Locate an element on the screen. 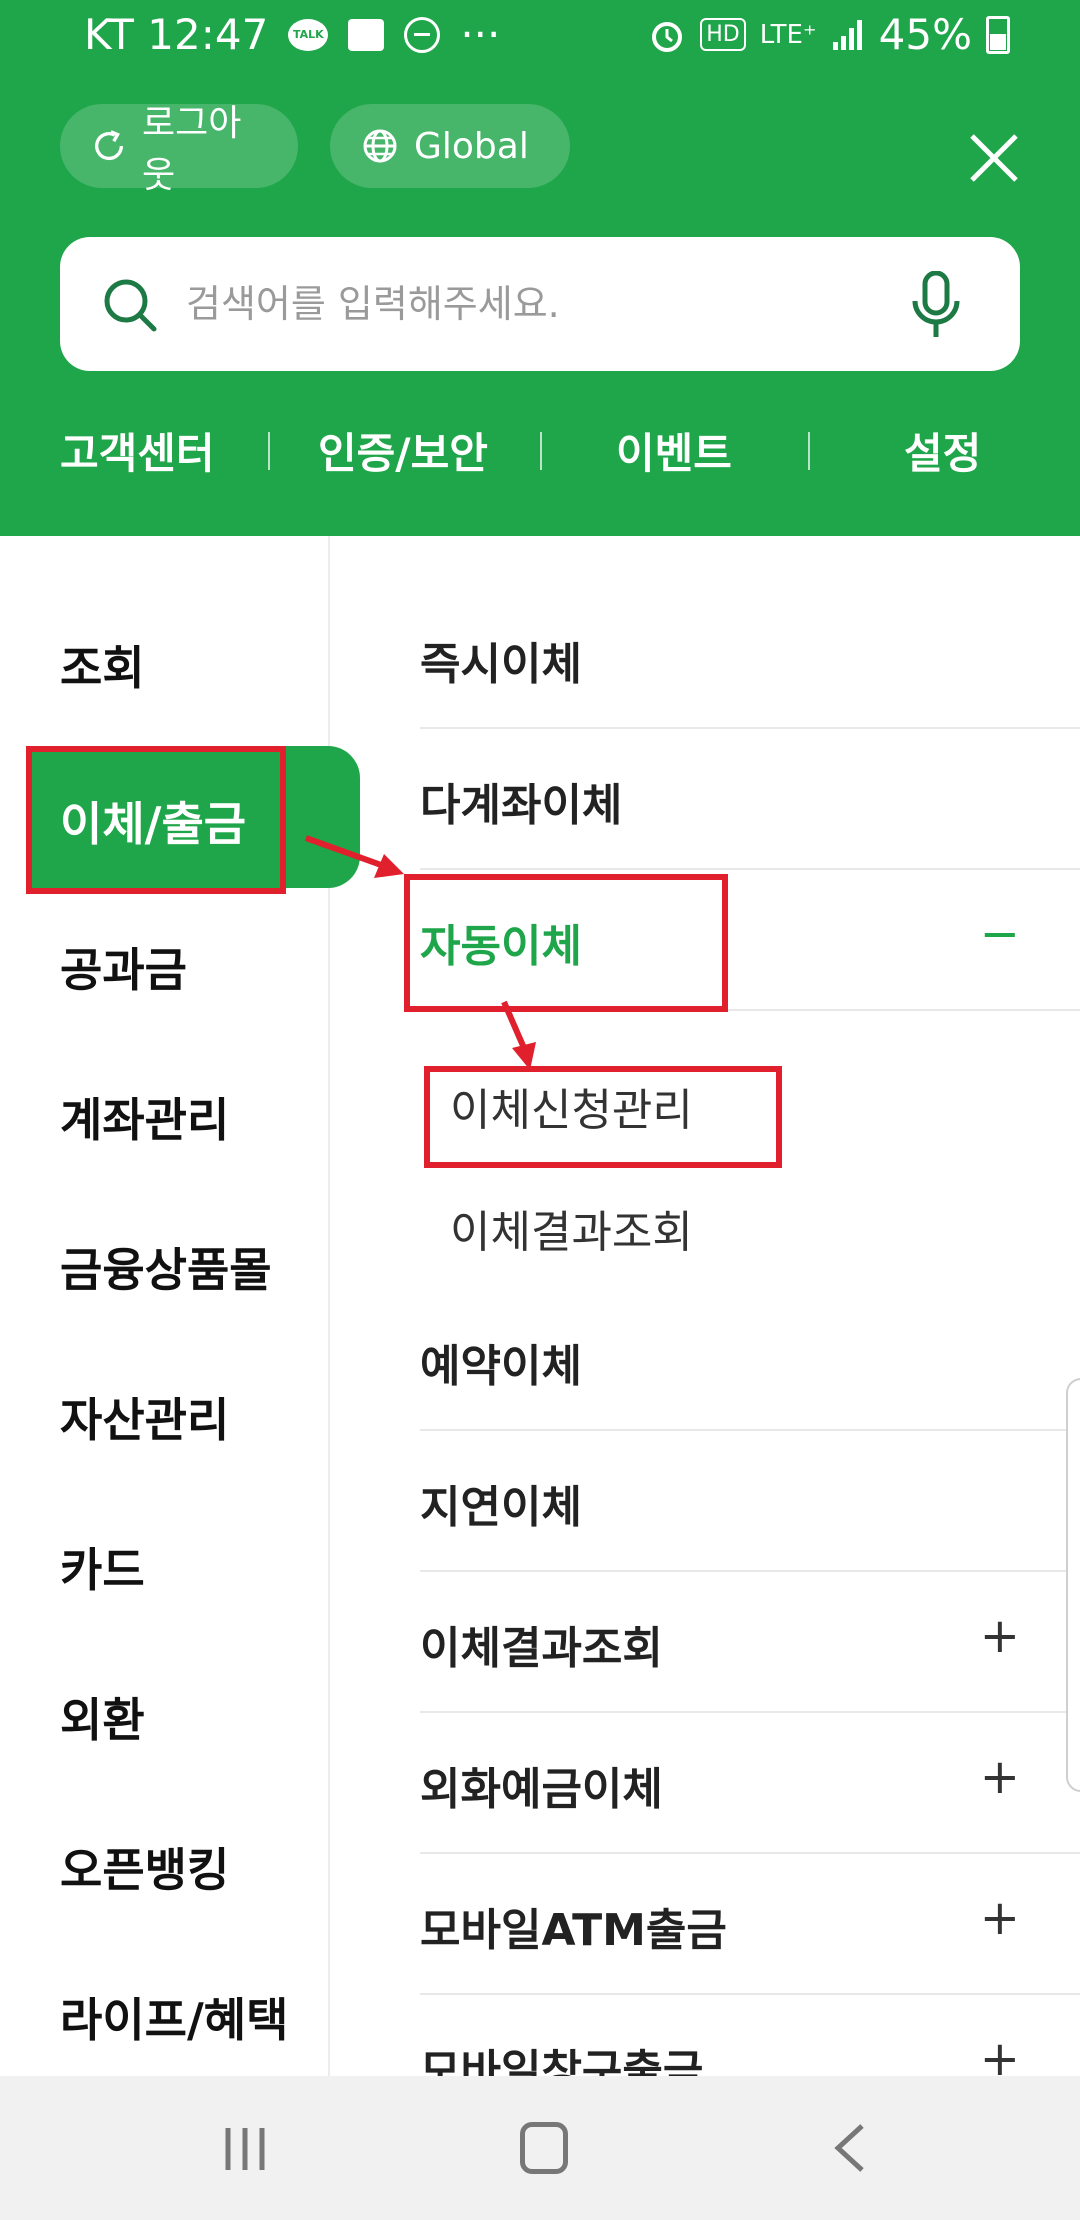  submenu-item-label: 외화예금이체 is located at coordinates (541, 1789).